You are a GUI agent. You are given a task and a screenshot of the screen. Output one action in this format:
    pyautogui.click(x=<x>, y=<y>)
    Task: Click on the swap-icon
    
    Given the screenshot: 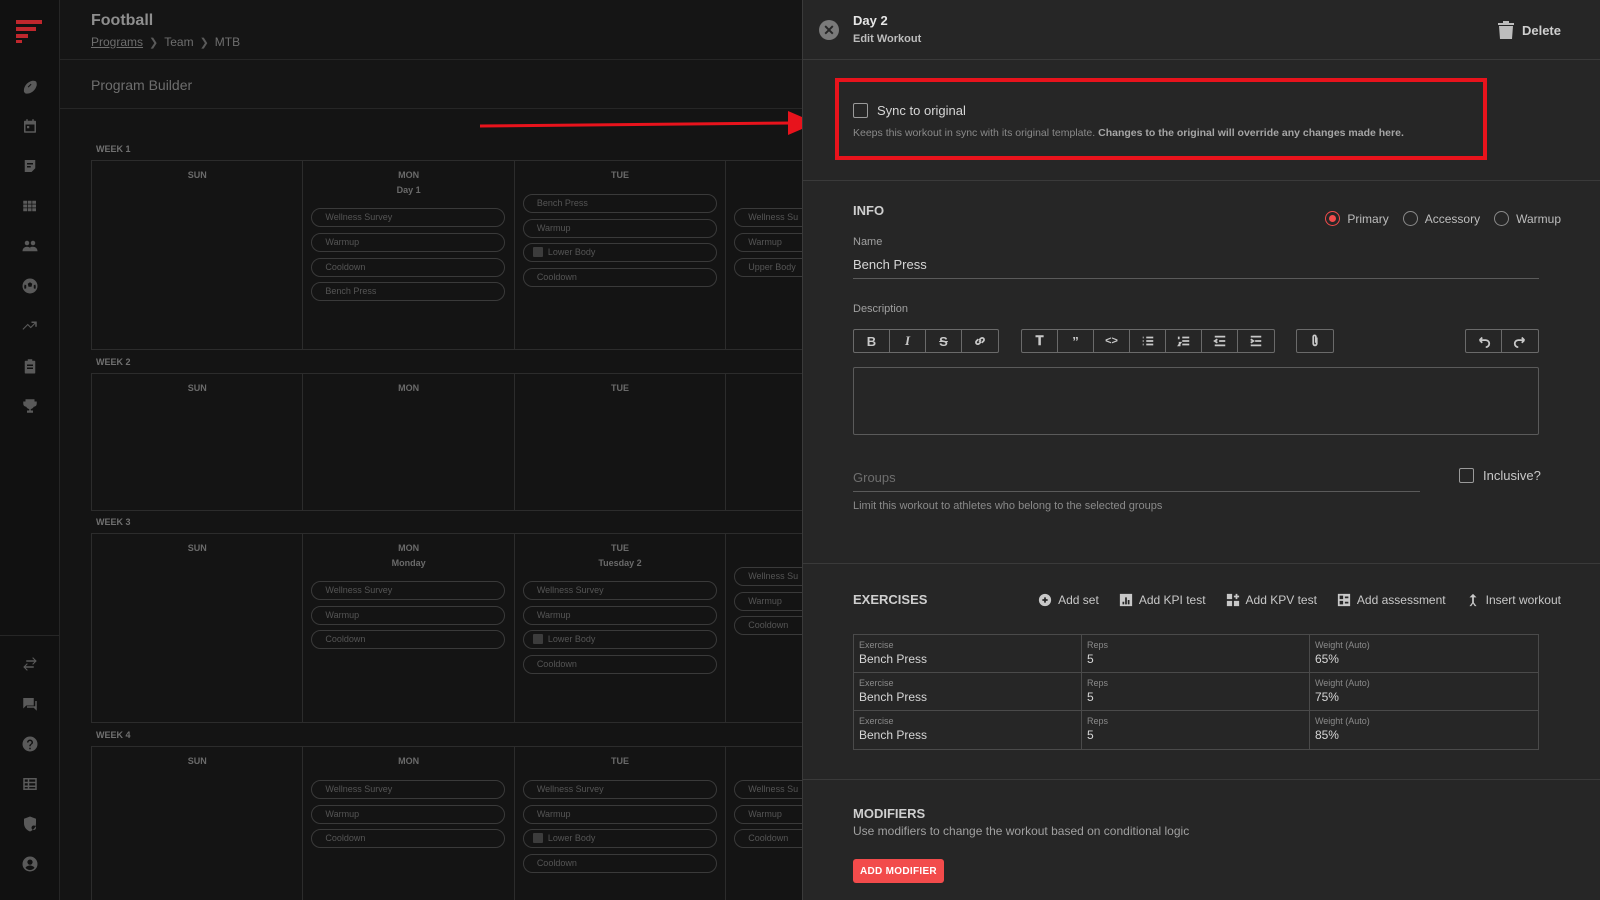 What is the action you would take?
    pyautogui.click(x=30, y=664)
    